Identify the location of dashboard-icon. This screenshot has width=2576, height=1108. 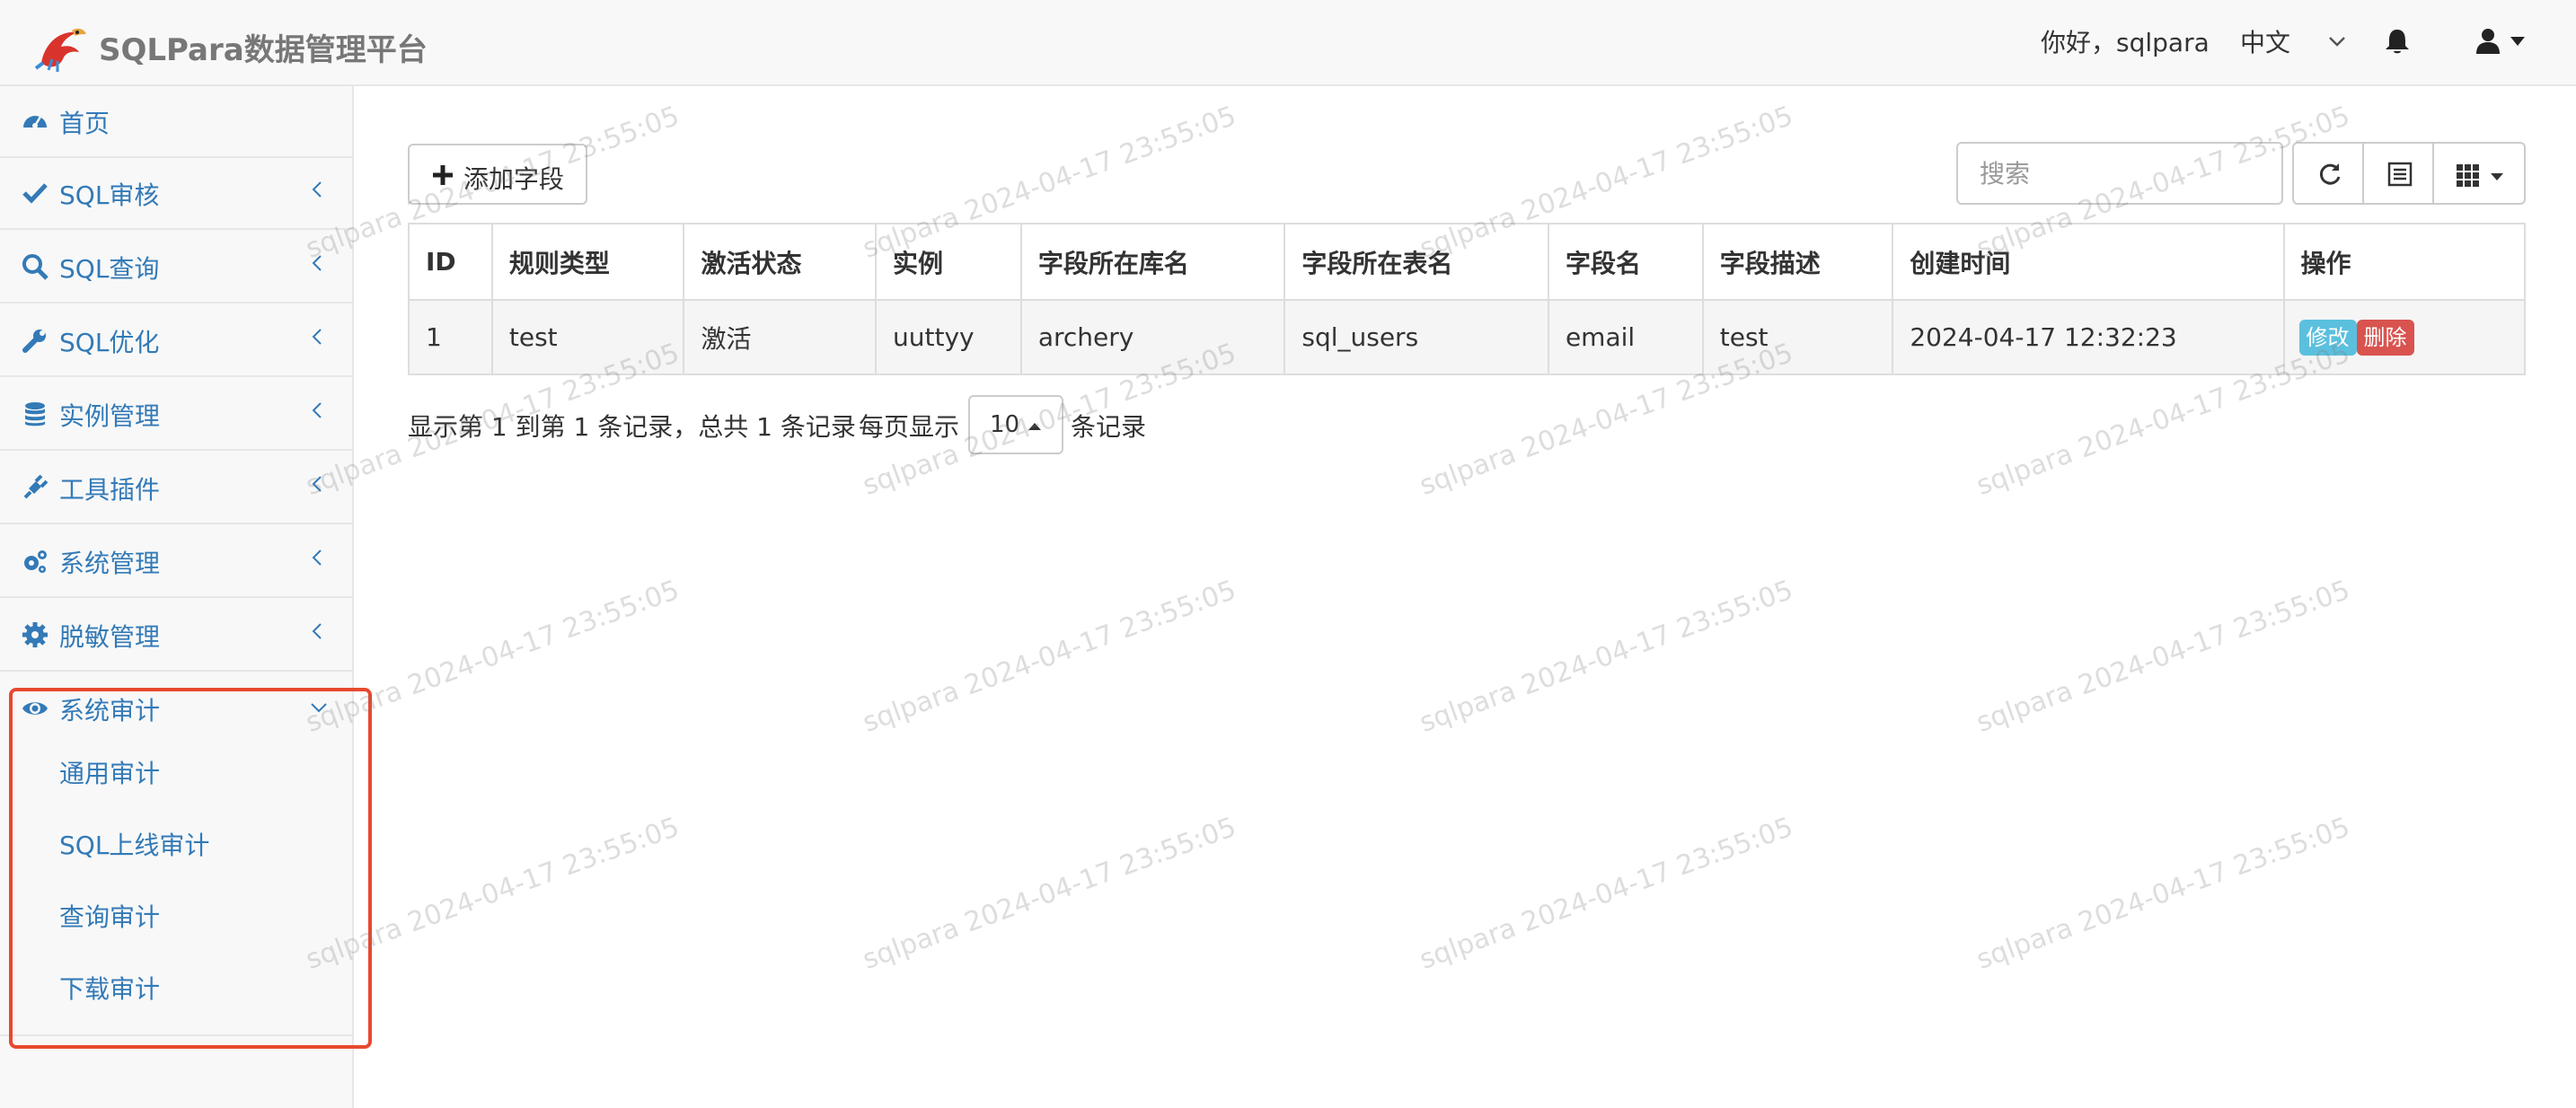
(35, 122).